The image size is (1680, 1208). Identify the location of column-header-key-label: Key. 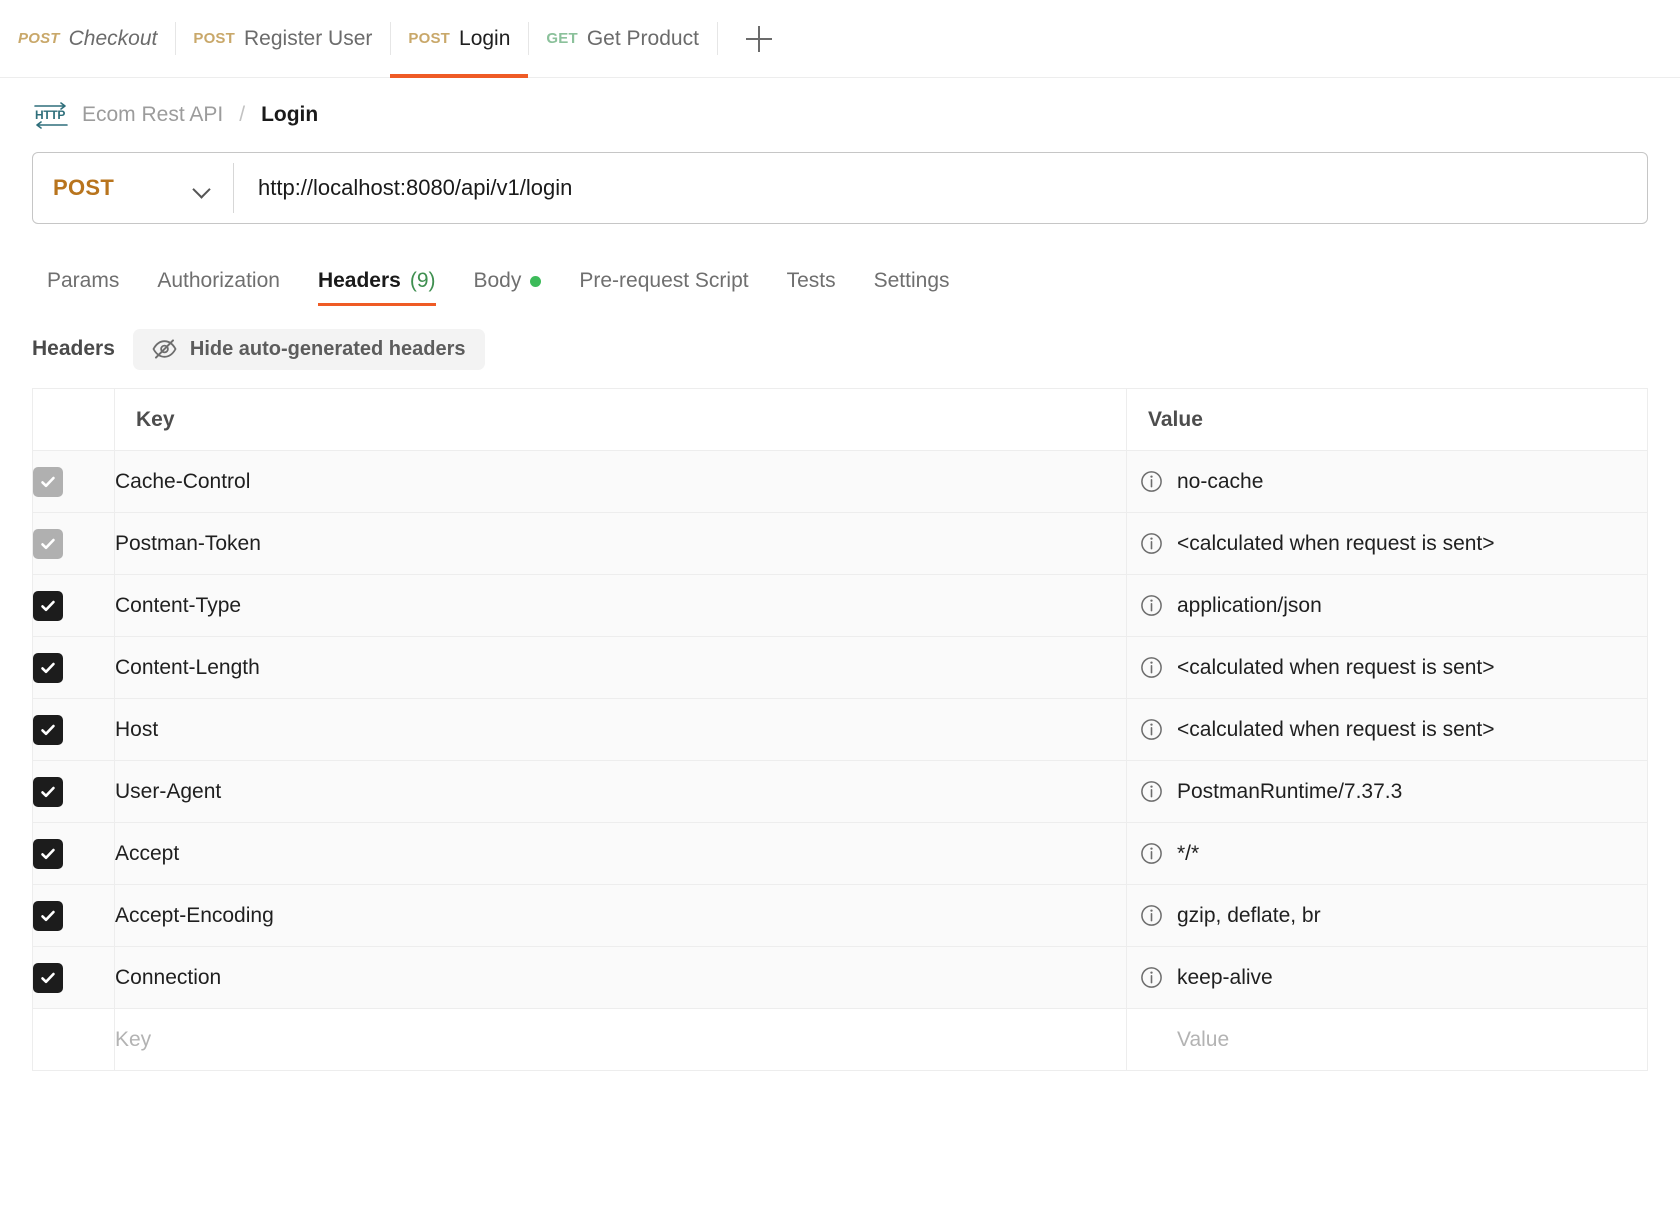
(155, 419).